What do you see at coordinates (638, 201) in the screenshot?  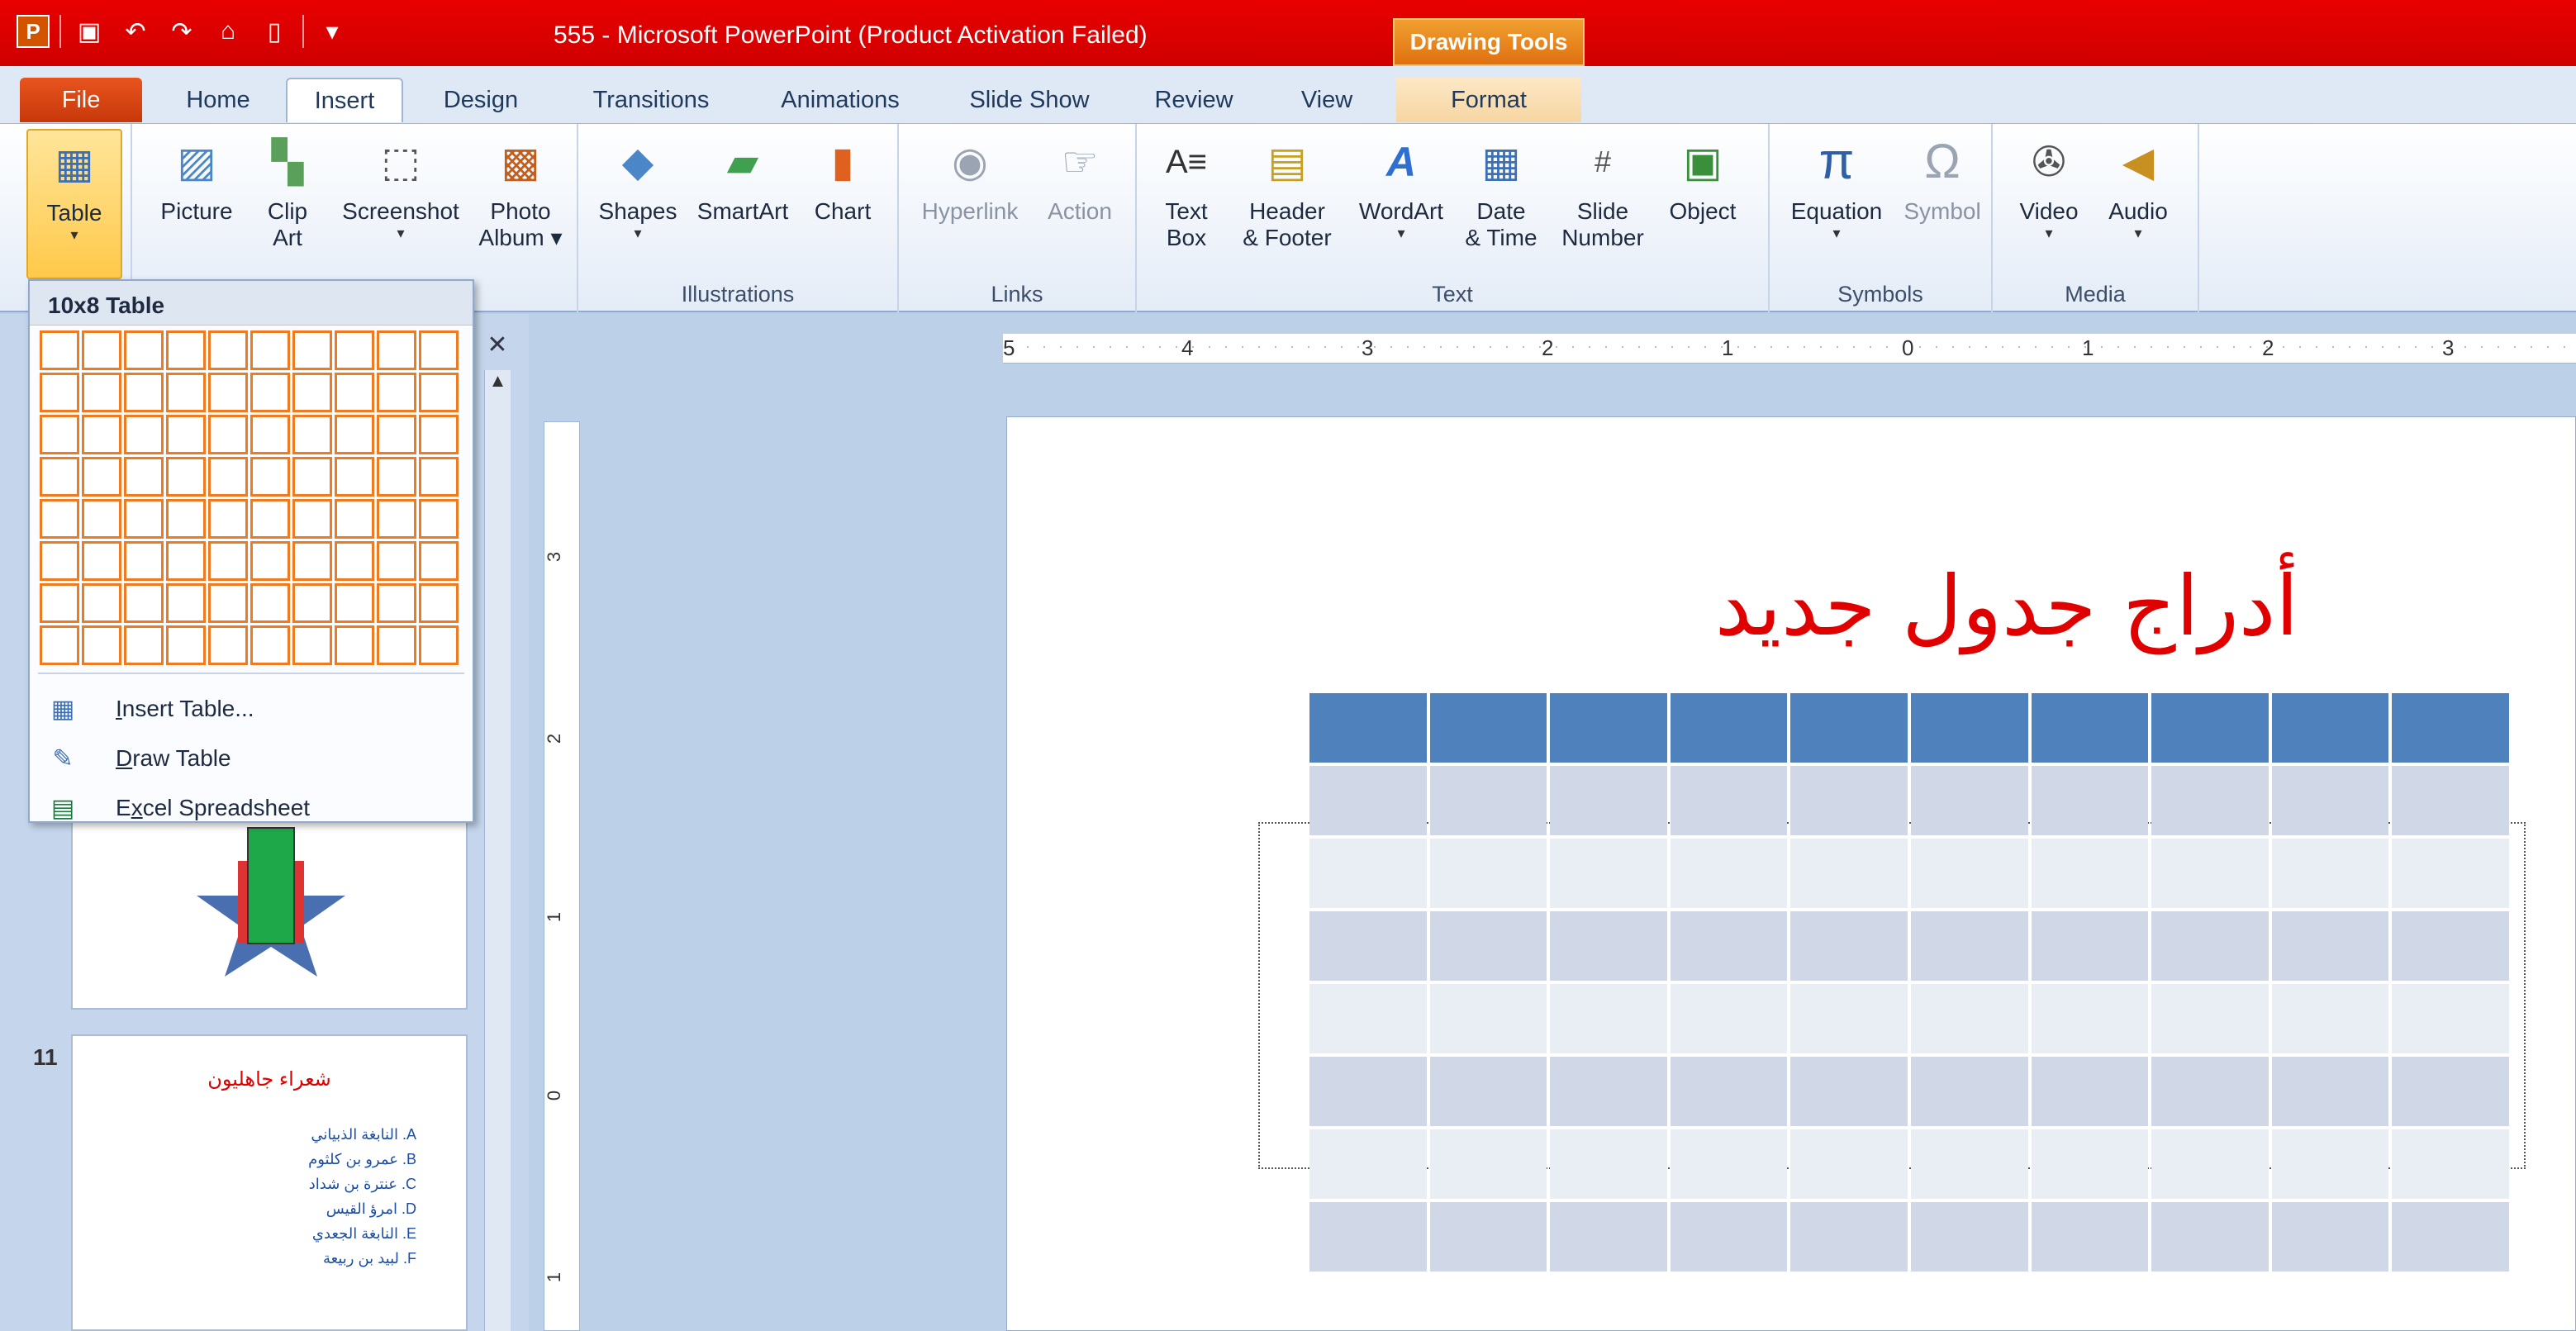 I see `shapes-button: ◆ Shapes ▾` at bounding box center [638, 201].